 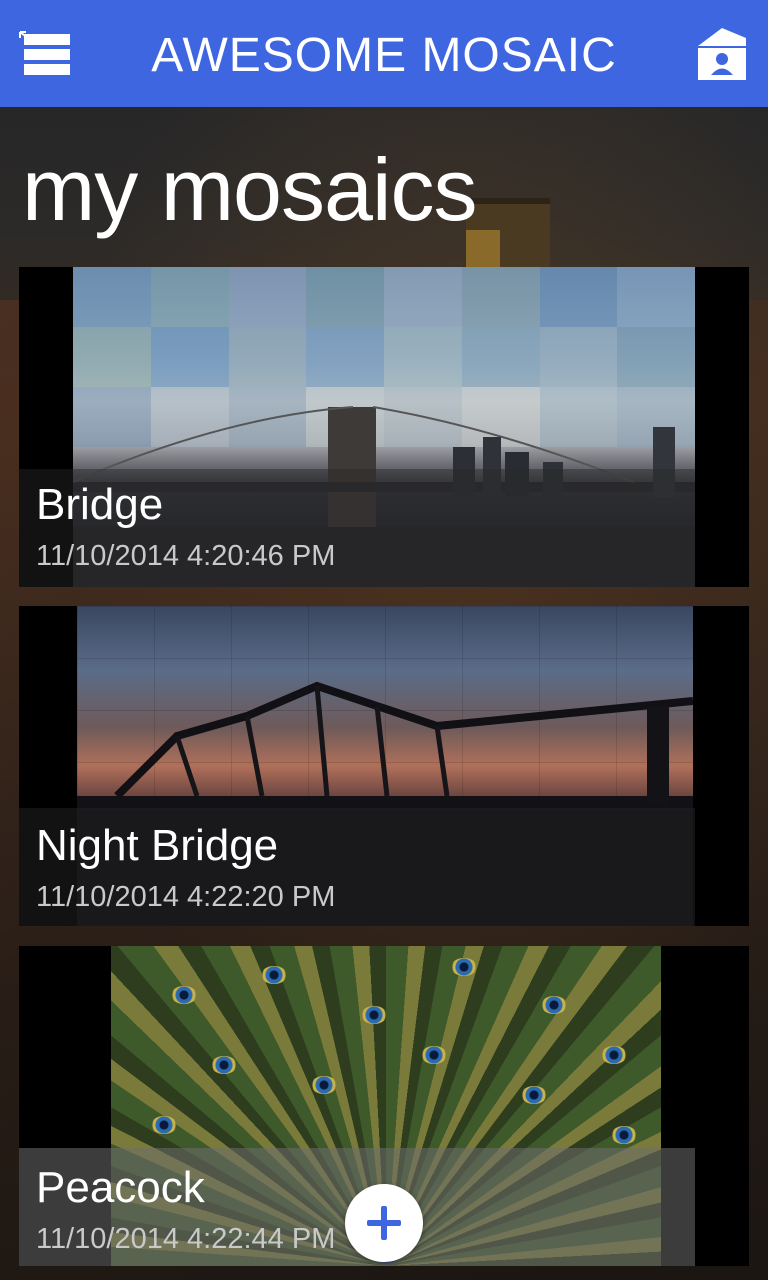 What do you see at coordinates (157, 845) in the screenshot?
I see `mosaic-name: Night Bridge` at bounding box center [157, 845].